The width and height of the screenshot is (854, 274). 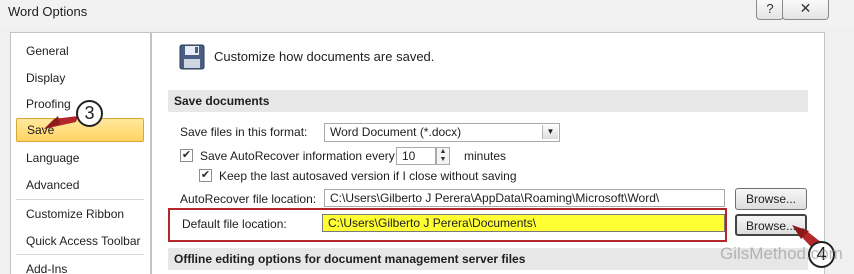 I want to click on callout-3-badge: 3, so click(x=89, y=113).